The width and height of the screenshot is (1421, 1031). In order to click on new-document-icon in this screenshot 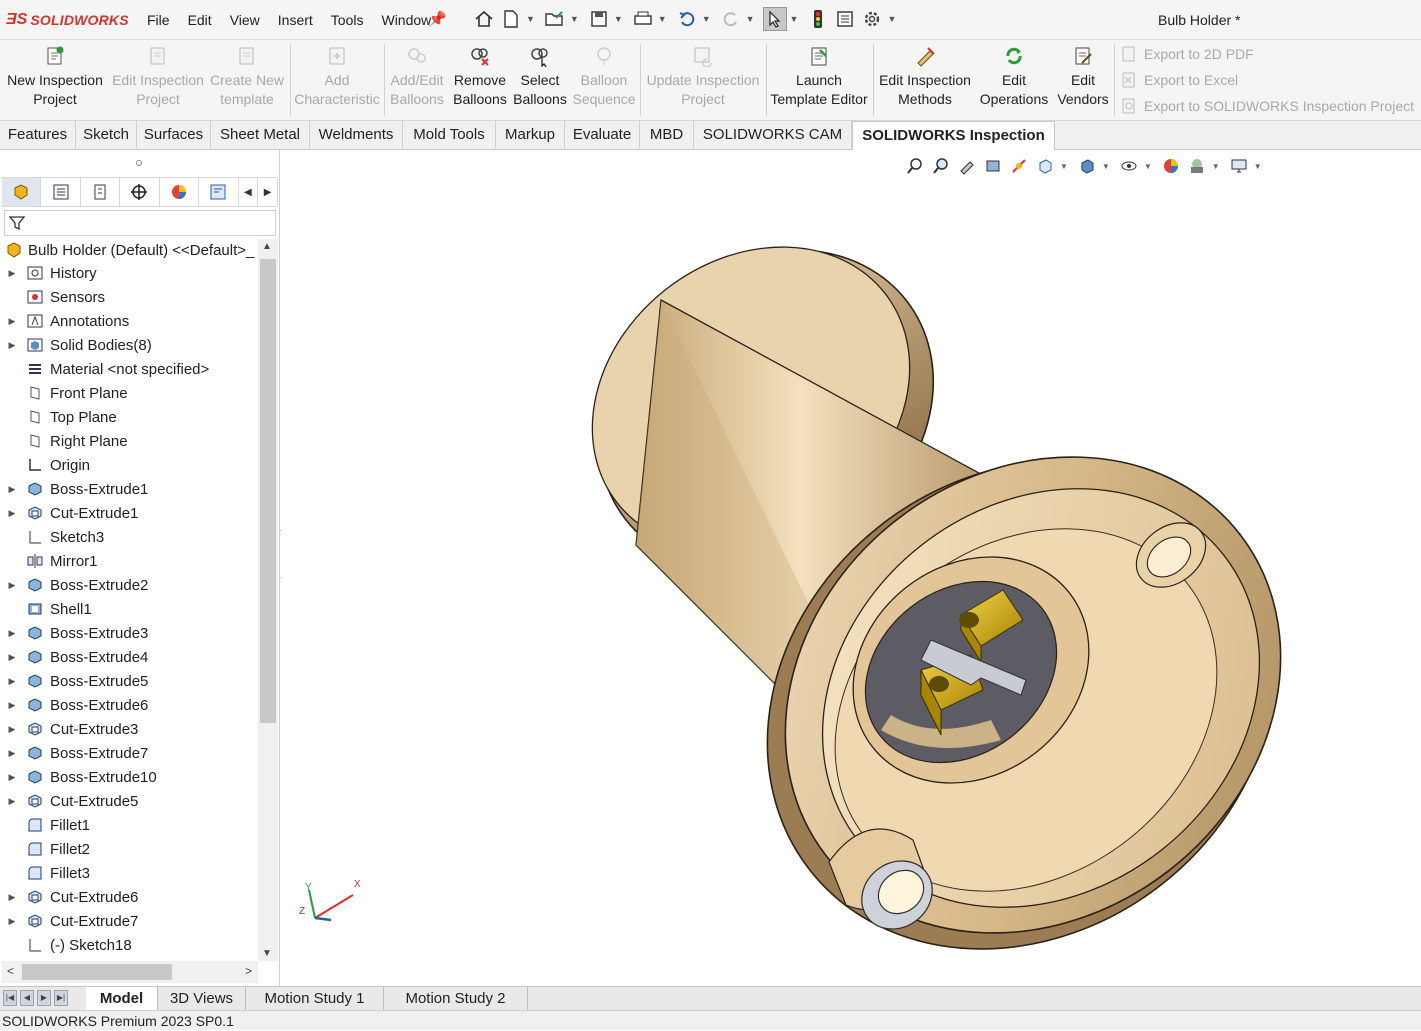, I will do `click(511, 19)`.